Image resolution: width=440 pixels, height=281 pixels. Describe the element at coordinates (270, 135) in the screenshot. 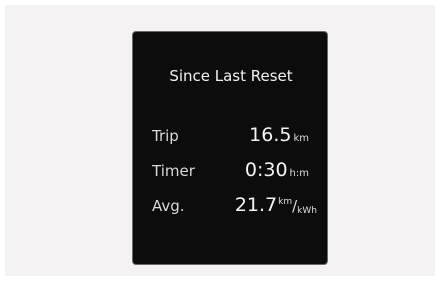

I see `trip-value: 16.5` at that location.